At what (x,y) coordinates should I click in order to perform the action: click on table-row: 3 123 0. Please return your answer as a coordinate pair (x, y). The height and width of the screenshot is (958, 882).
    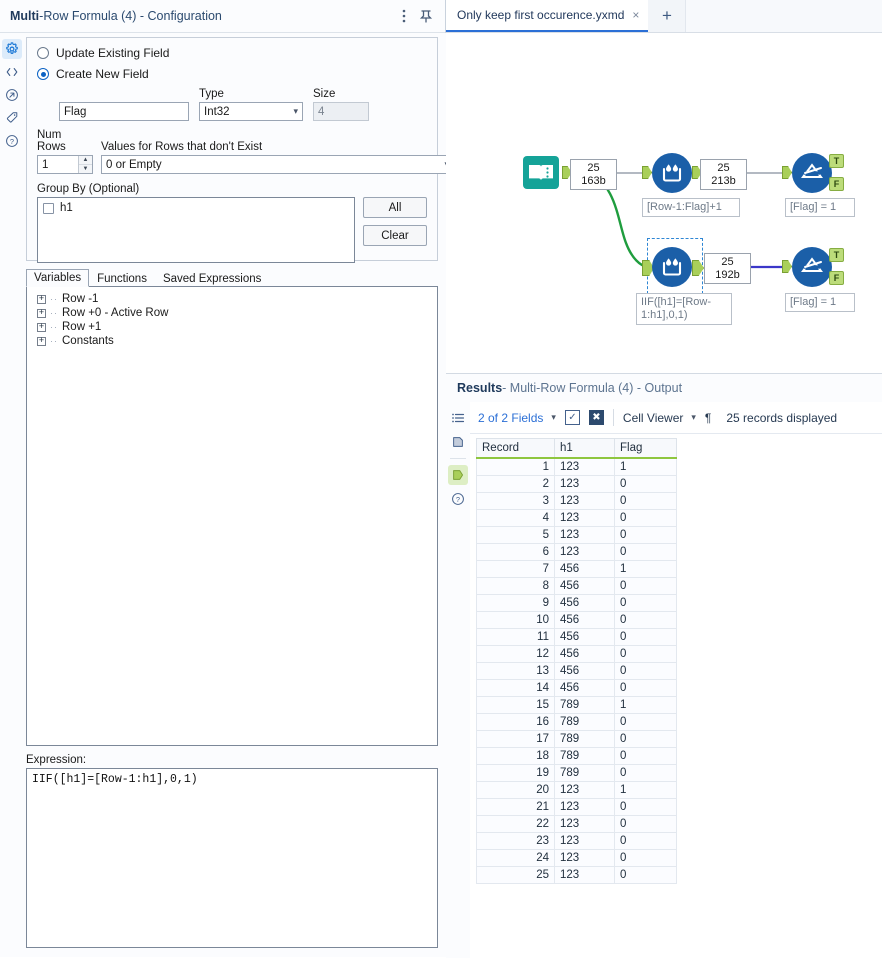
    Looking at the image, I should click on (576, 500).